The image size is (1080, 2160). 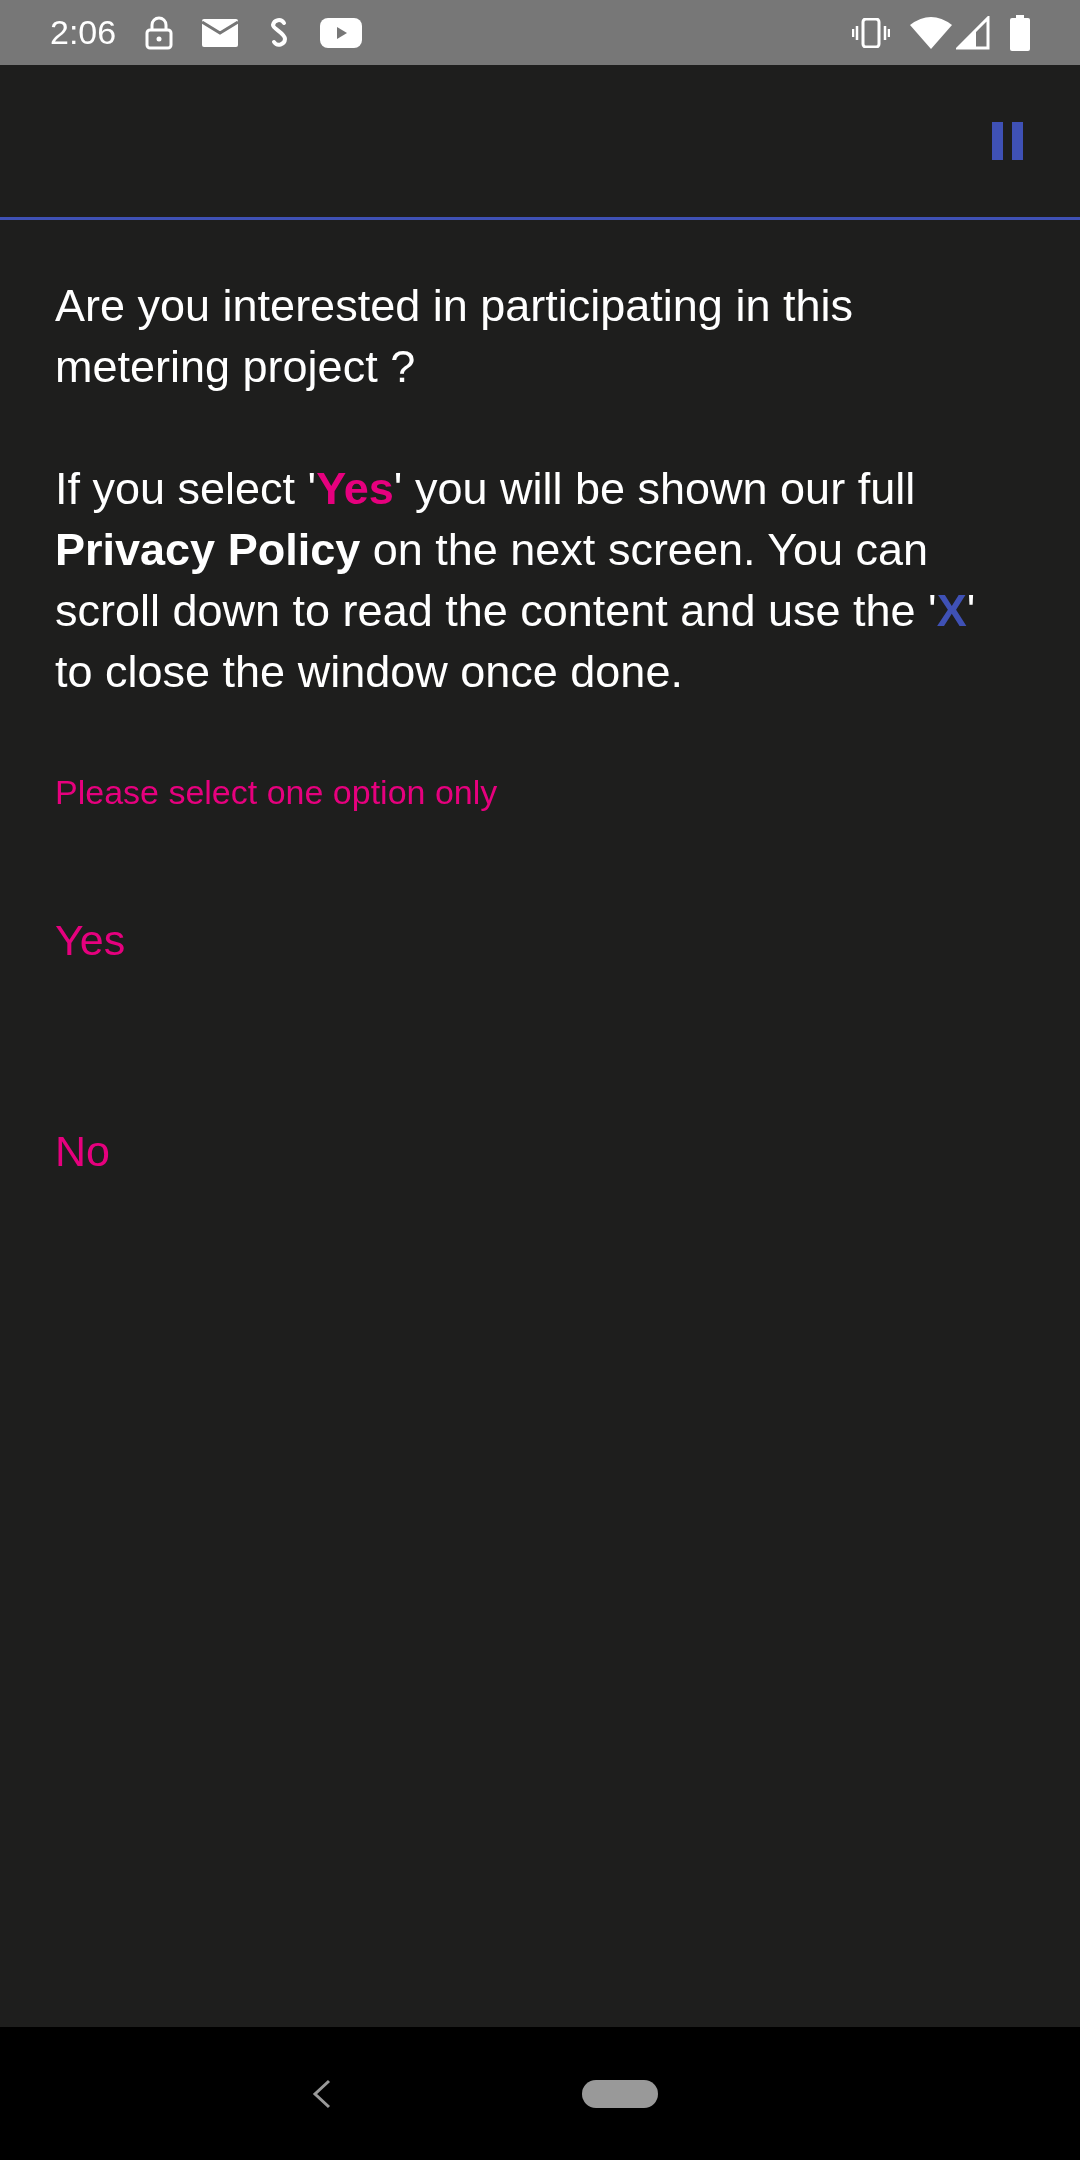 What do you see at coordinates (277, 792) in the screenshot?
I see `hint-text: Please select one option only` at bounding box center [277, 792].